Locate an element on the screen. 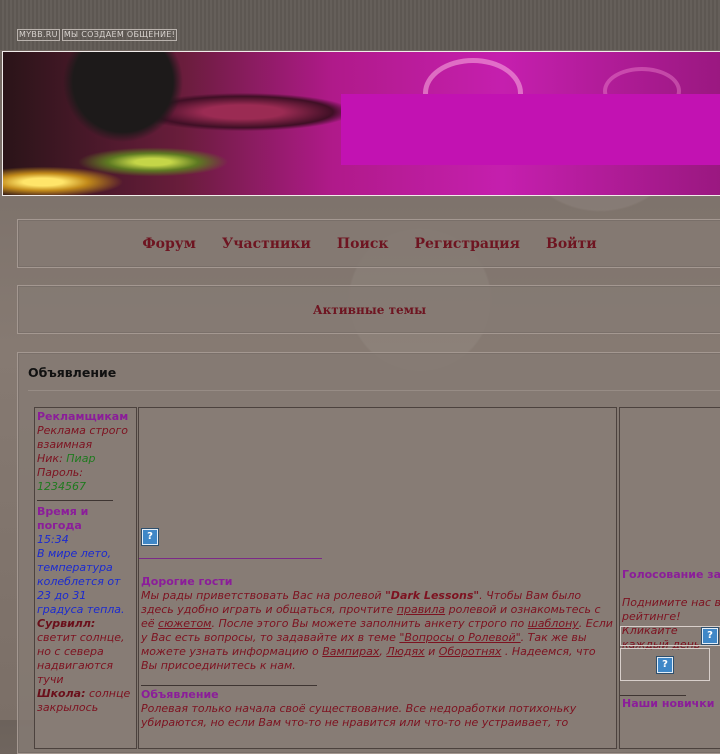 The height and width of the screenshot is (754, 720). newbies-heading: Наши новички is located at coordinates (668, 703).